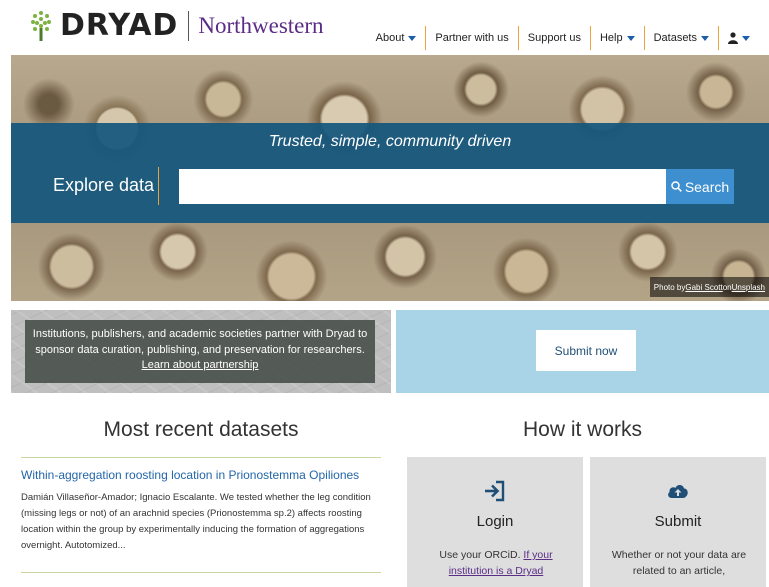 The width and height of the screenshot is (769, 587). I want to click on dryad-logo: DRYAD Northwestern, so click(177, 26).